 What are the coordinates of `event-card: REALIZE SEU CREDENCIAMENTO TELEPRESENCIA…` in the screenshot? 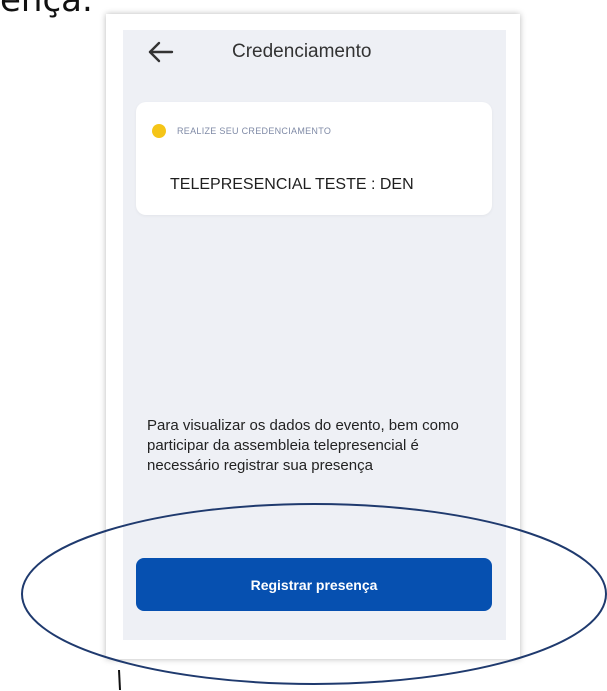 It's located at (314, 158).